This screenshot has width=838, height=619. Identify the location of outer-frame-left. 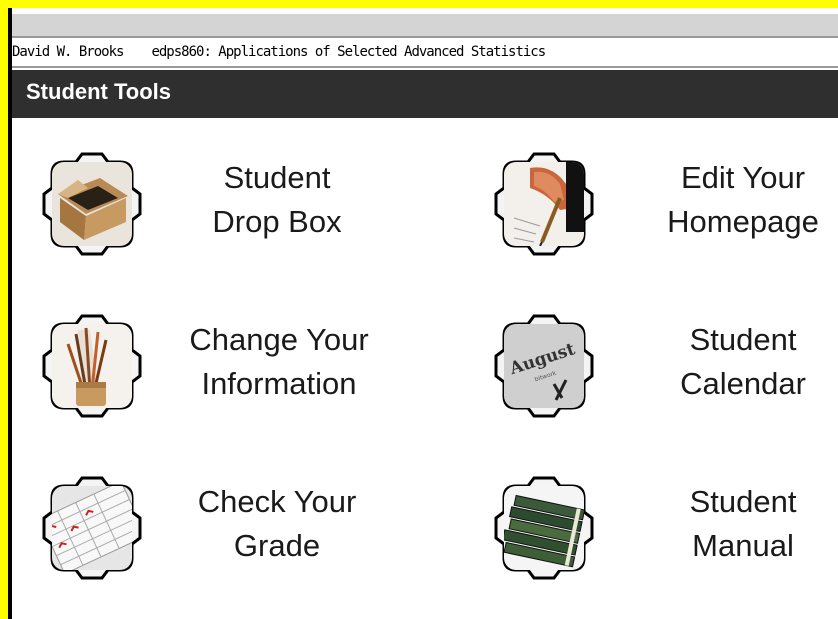
(4, 309).